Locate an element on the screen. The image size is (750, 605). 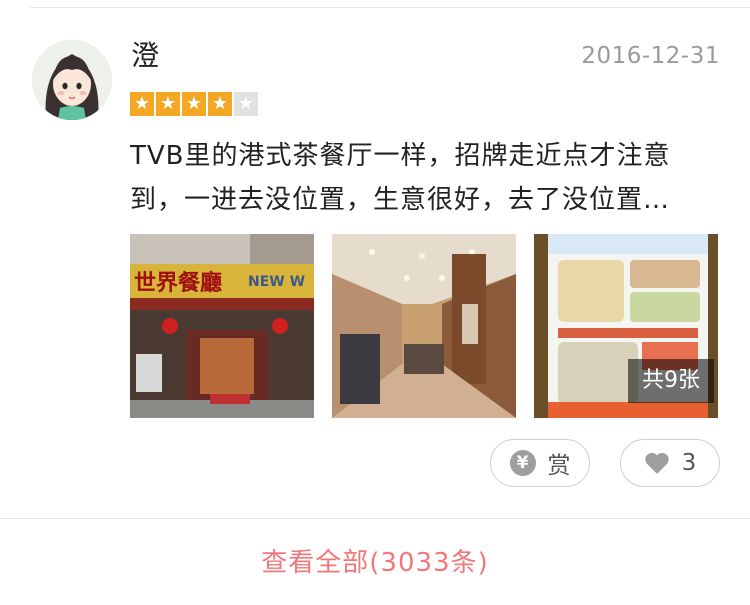
review-date: 2016-12-31 is located at coordinates (650, 56).